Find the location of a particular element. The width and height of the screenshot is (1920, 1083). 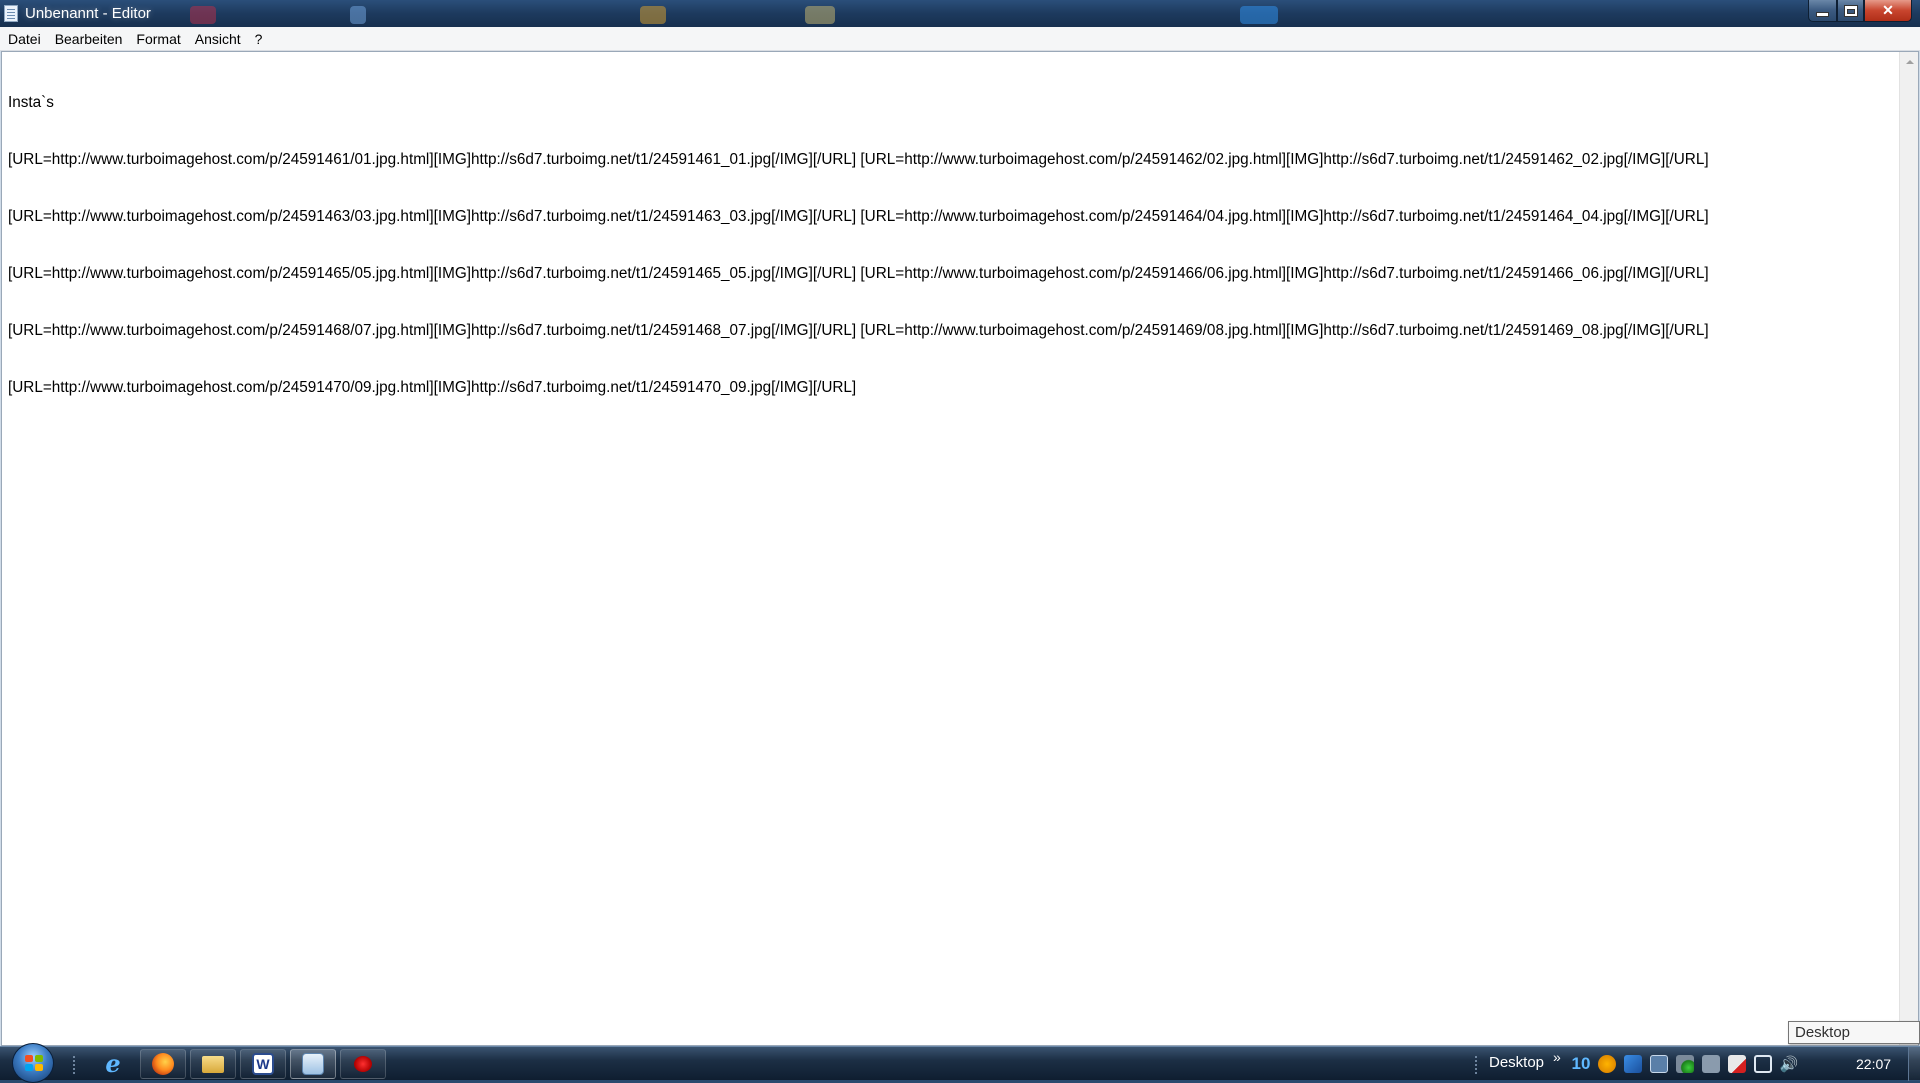

menu-datei: Datei is located at coordinates (24, 39).